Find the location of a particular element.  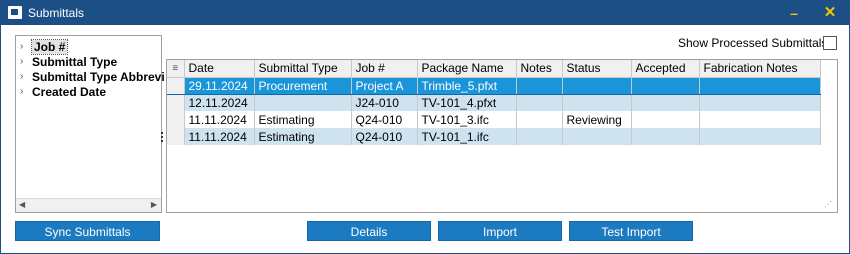

filter-icon: ≡ is located at coordinates (176, 69).